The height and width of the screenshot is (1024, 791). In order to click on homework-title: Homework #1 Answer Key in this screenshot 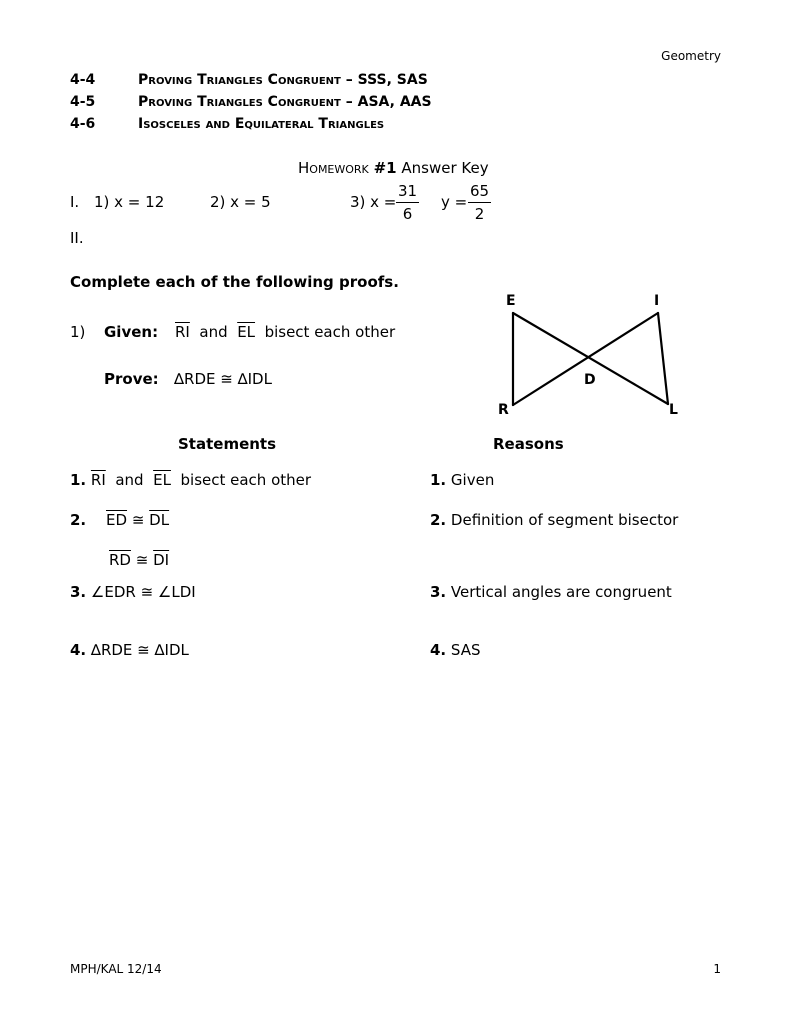, I will do `click(393, 168)`.